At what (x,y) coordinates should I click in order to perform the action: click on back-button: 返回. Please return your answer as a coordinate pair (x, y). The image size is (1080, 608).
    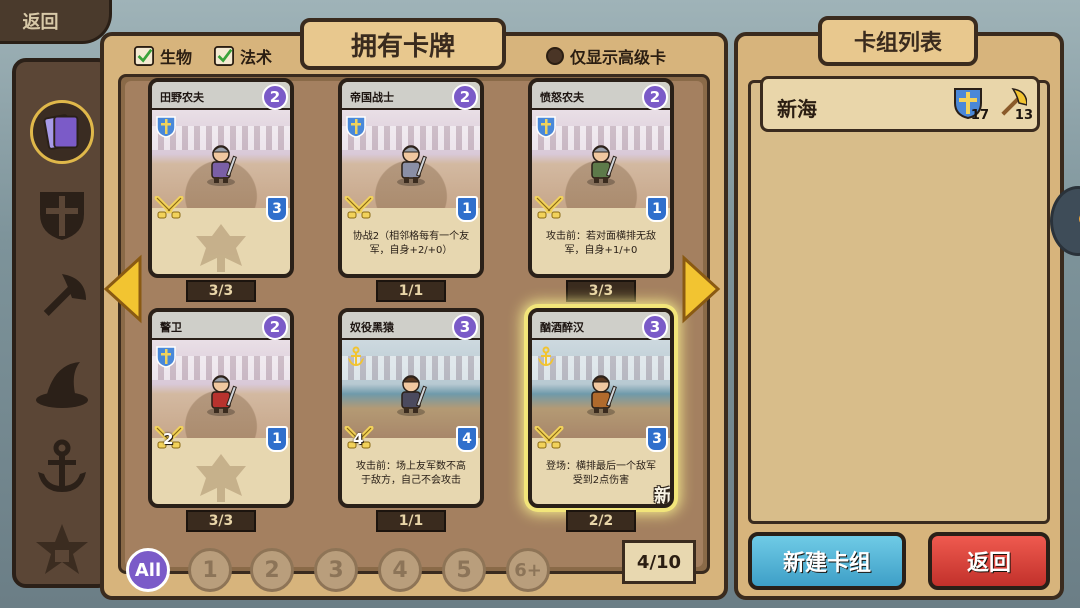
    Looking at the image, I should click on (989, 561).